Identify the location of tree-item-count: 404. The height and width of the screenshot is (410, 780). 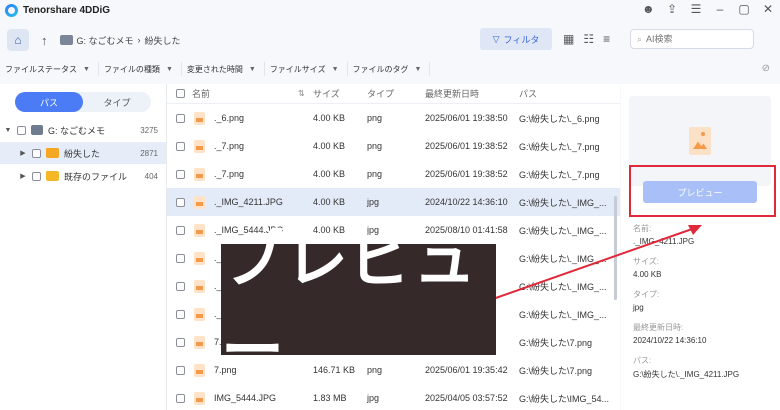
(151, 176).